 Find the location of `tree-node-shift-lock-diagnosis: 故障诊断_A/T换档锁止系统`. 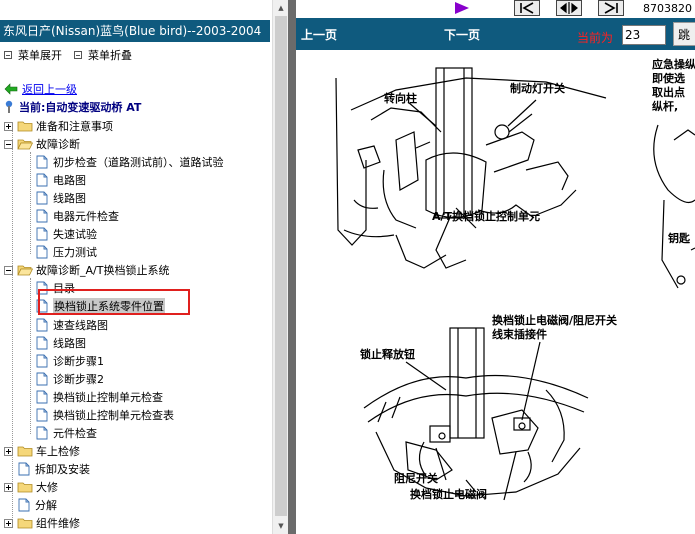

tree-node-shift-lock-diagnosis: 故障诊断_A/T换档锁止系统 is located at coordinates (86, 270).